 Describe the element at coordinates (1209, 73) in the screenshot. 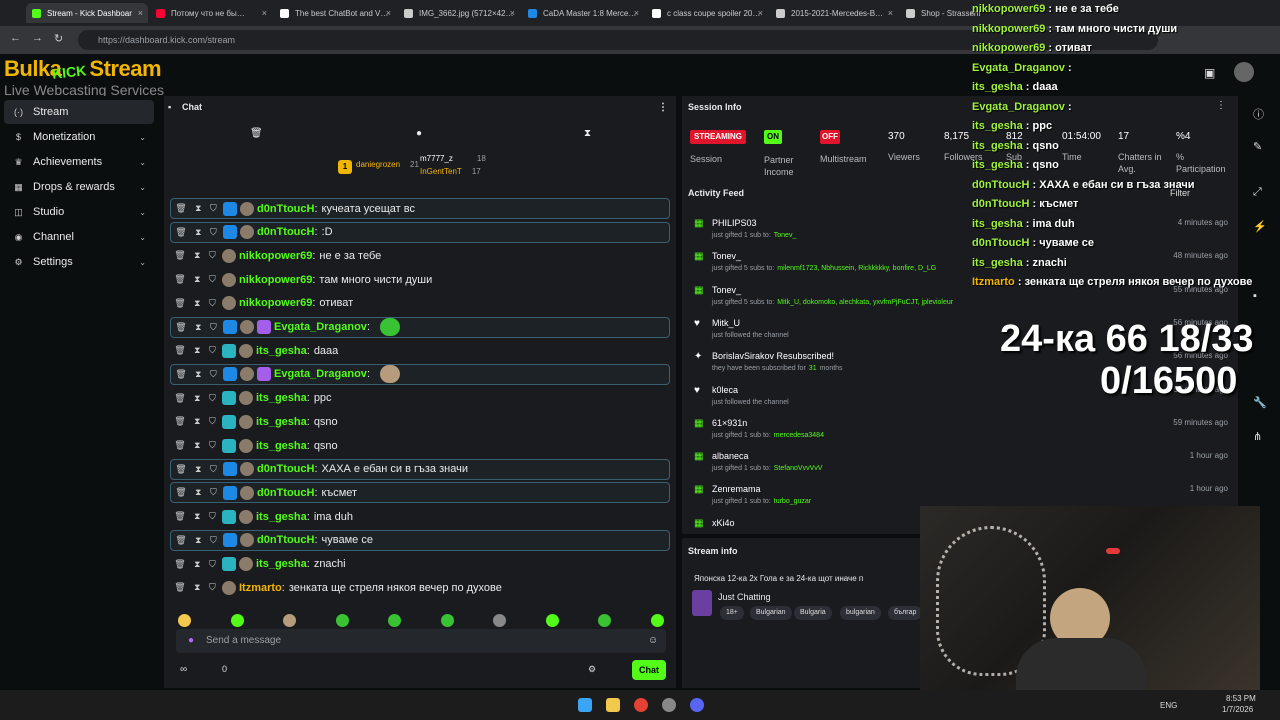

I see `monitor-icon: ▣` at that location.